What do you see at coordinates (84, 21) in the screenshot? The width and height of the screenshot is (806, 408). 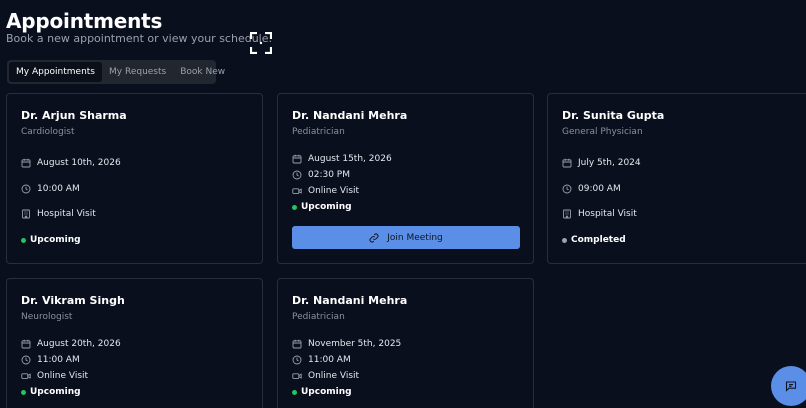 I see `page-title: Appointments` at bounding box center [84, 21].